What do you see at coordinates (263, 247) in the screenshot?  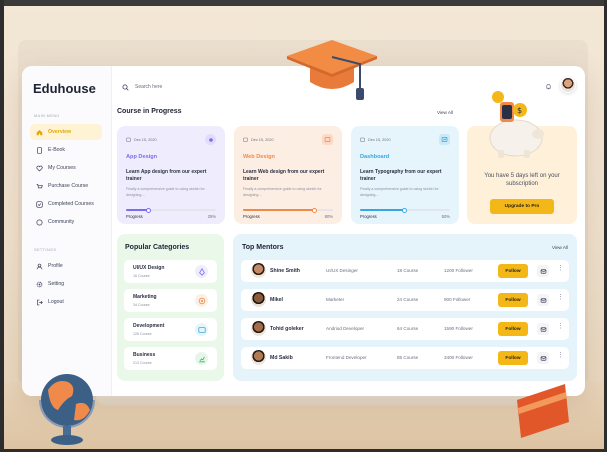 I see `top-mentors-title: Top Mentors` at bounding box center [263, 247].